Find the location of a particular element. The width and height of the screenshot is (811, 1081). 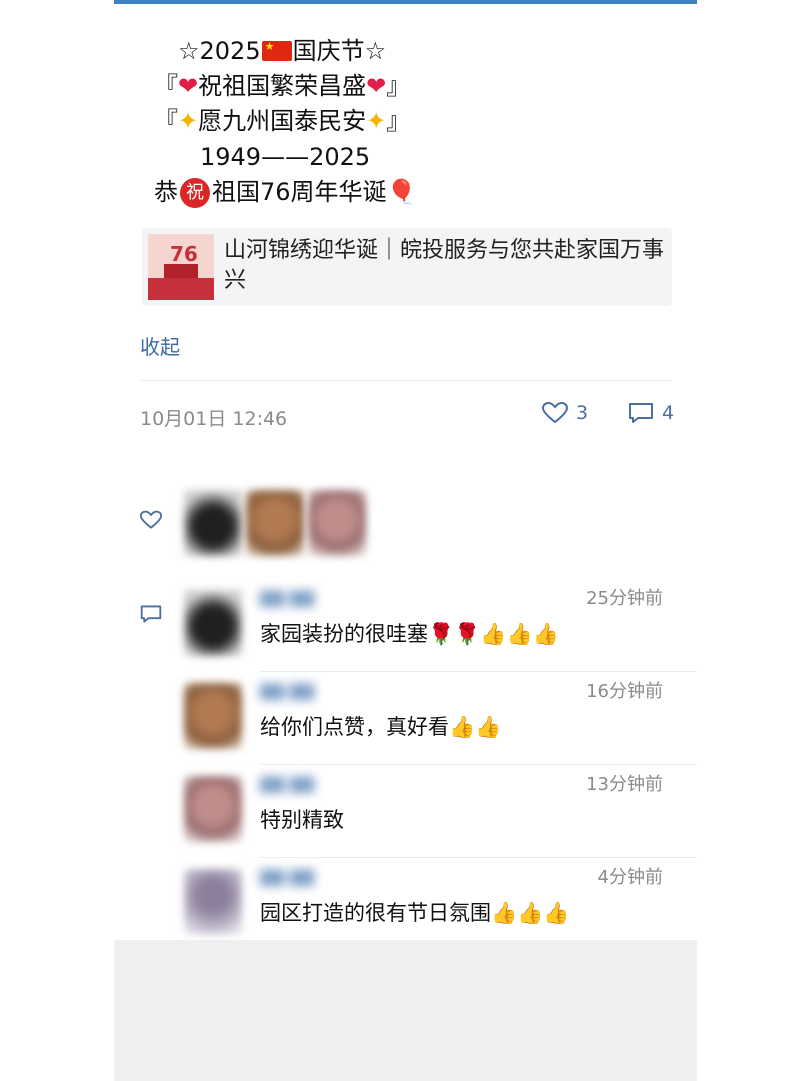

post-line-3-text: 愿九州国泰民安 is located at coordinates (282, 121).